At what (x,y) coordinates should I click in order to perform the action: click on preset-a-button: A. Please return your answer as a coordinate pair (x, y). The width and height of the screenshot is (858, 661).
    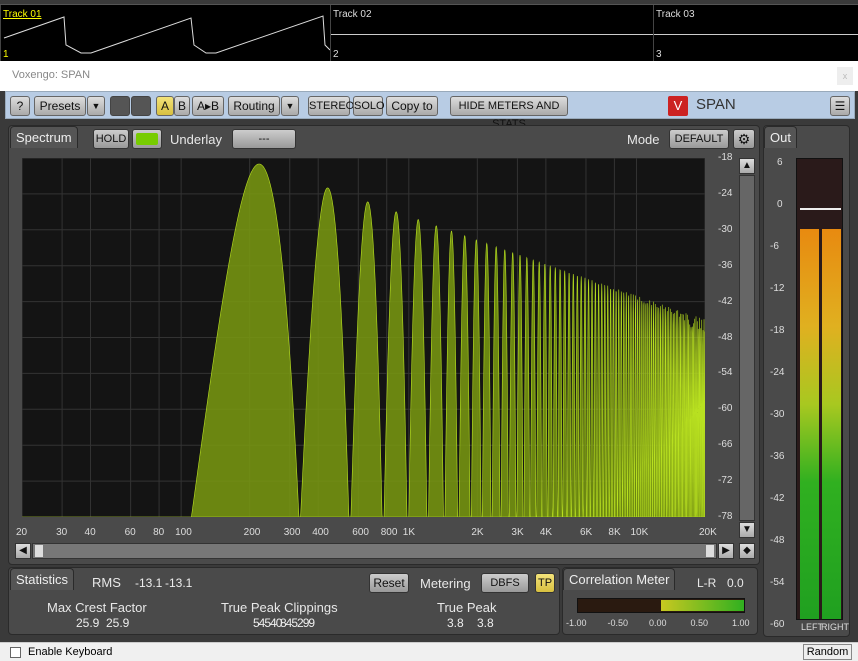
    Looking at the image, I should click on (165, 106).